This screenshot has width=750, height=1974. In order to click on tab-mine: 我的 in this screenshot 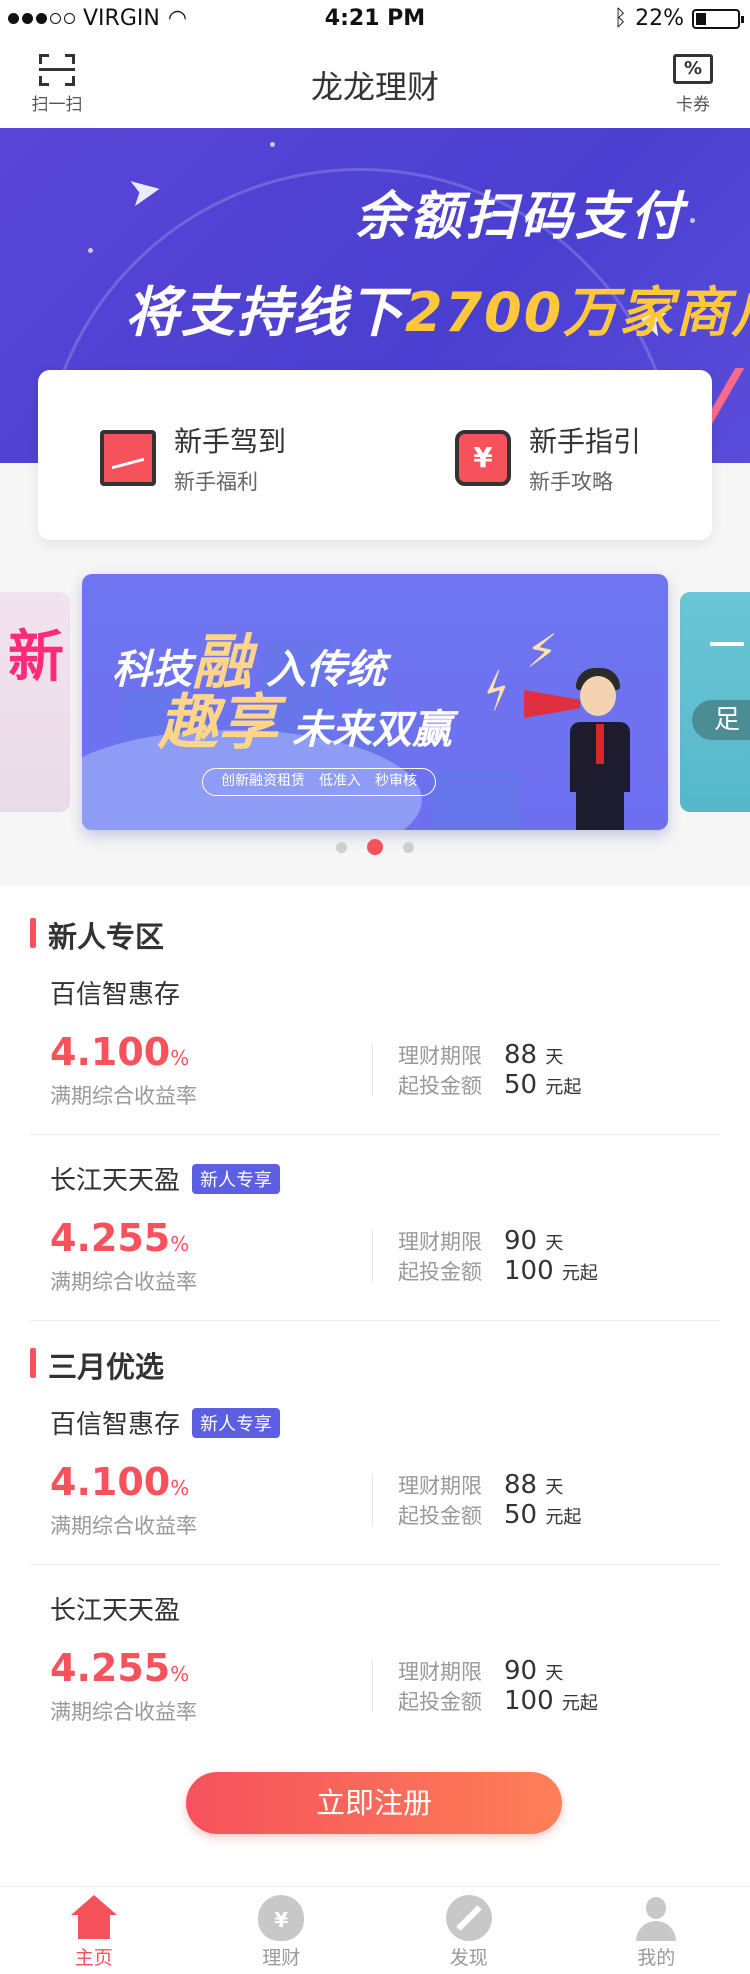, I will do `click(656, 1930)`.